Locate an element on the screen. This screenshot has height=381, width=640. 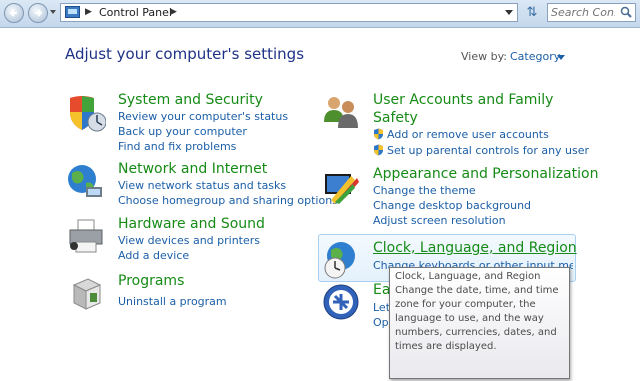
category-title: Clock, Language, and Region is located at coordinates (475, 248).